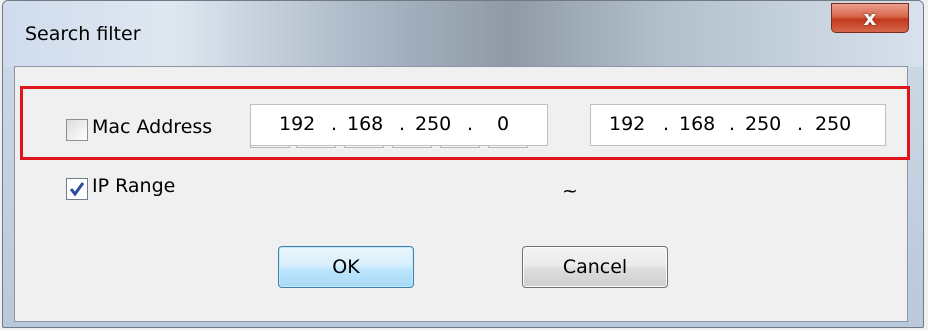  I want to click on window-title: Search filter, so click(83, 34).